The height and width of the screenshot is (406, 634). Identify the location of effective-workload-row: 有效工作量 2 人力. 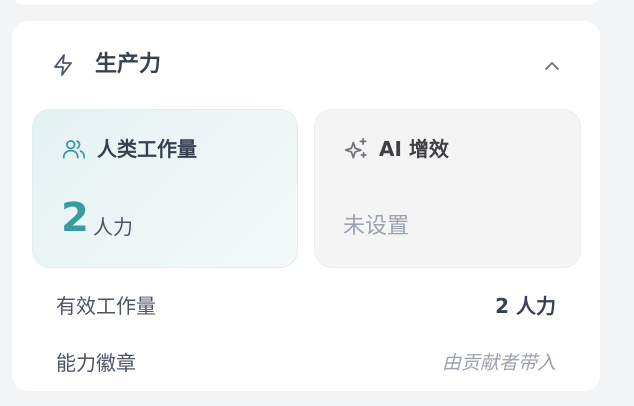
(306, 306).